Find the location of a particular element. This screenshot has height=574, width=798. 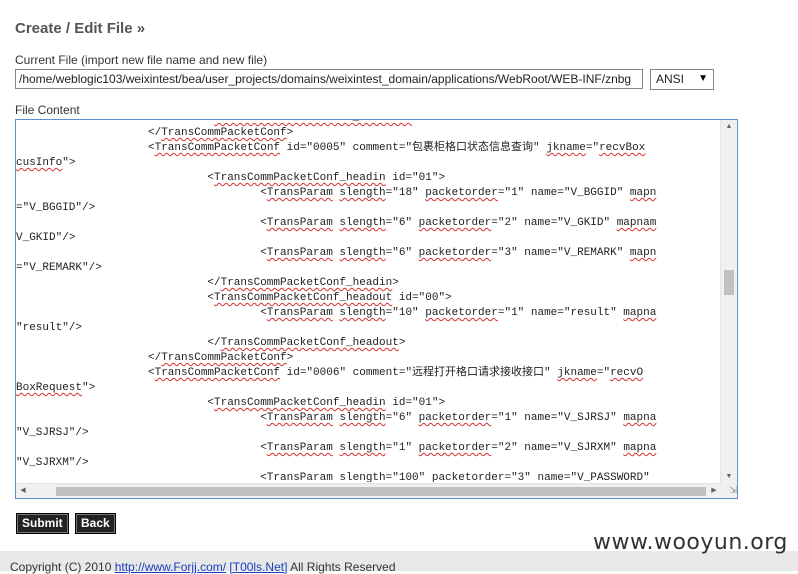

code-token: =" is located at coordinates (592, 148).